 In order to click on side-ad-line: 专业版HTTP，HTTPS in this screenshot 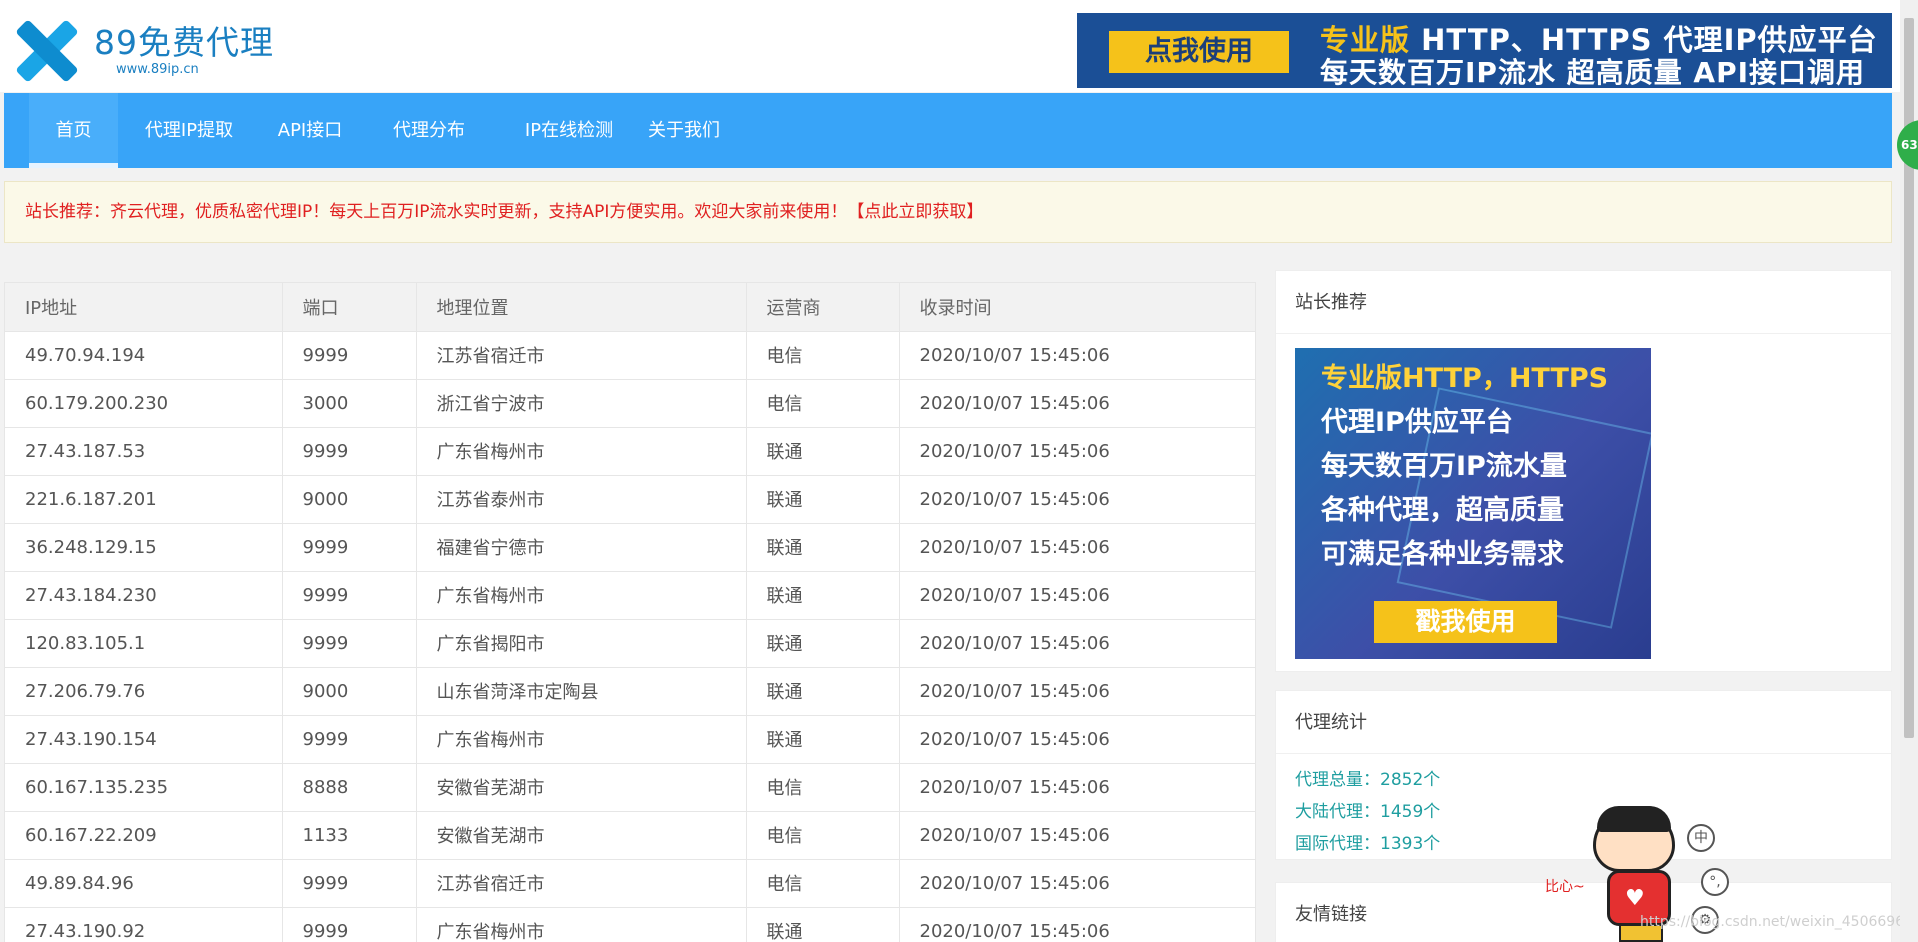, I will do `click(1465, 378)`.